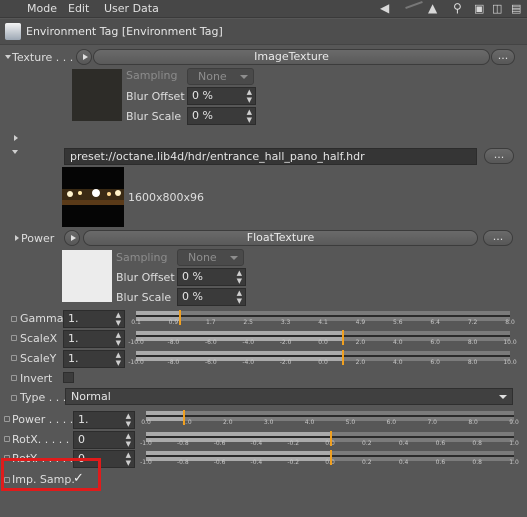 The image size is (527, 517). I want to click on scaley-field: 1. ▲ ▼, so click(94, 359).